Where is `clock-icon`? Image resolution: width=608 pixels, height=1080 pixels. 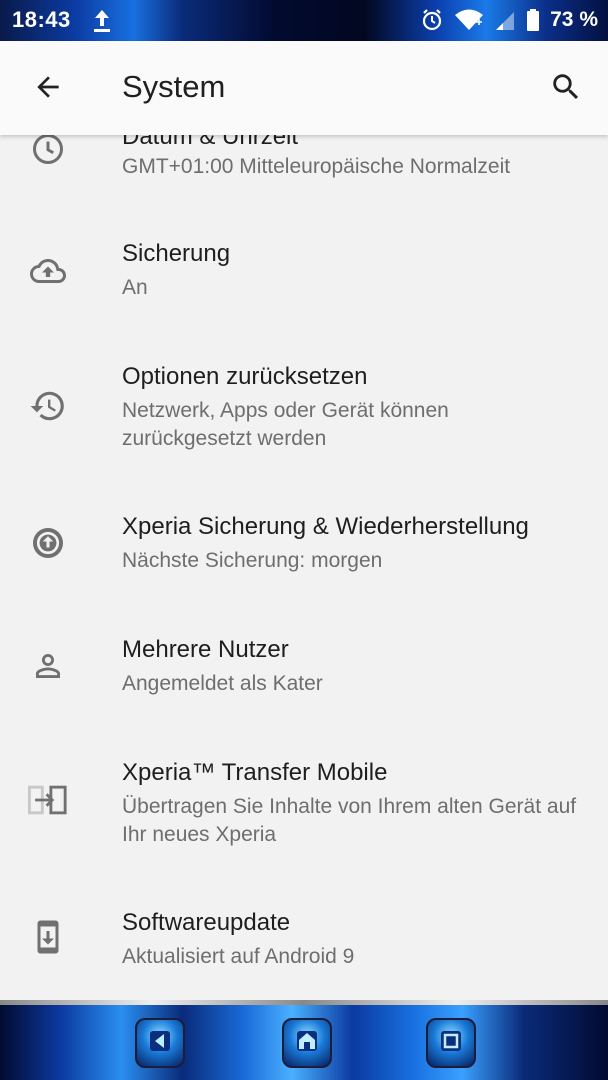
clock-icon is located at coordinates (48, 152).